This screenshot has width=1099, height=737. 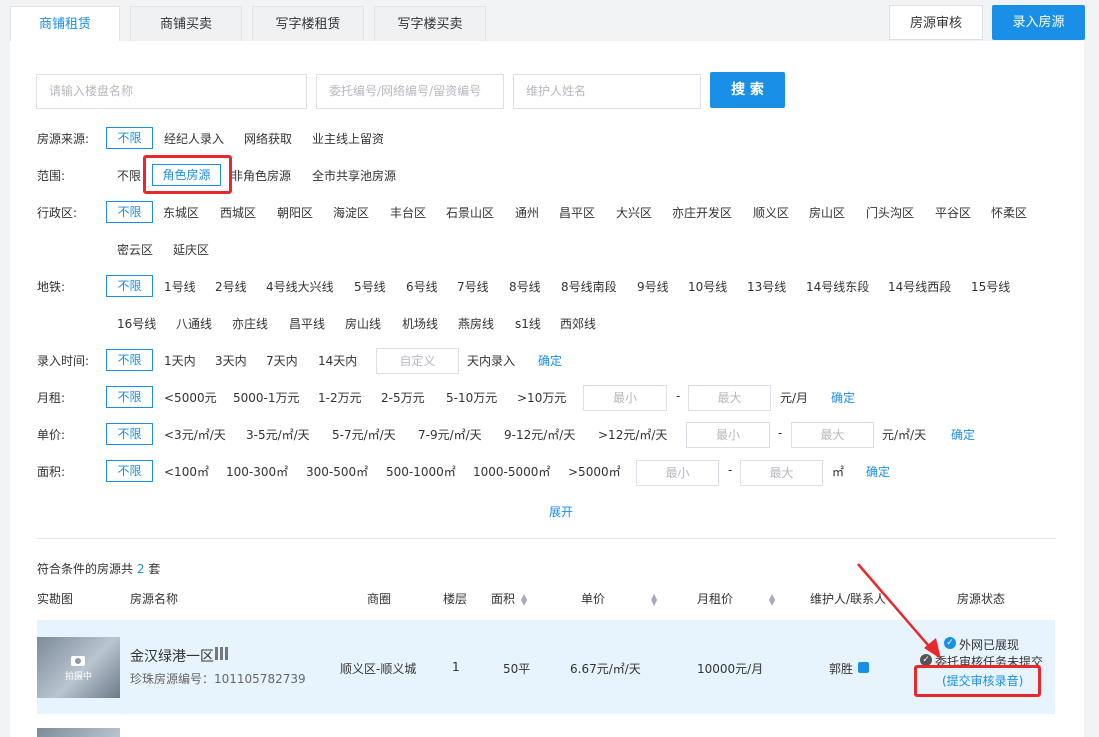 I want to click on subway-option: 7号线, so click(x=473, y=286).